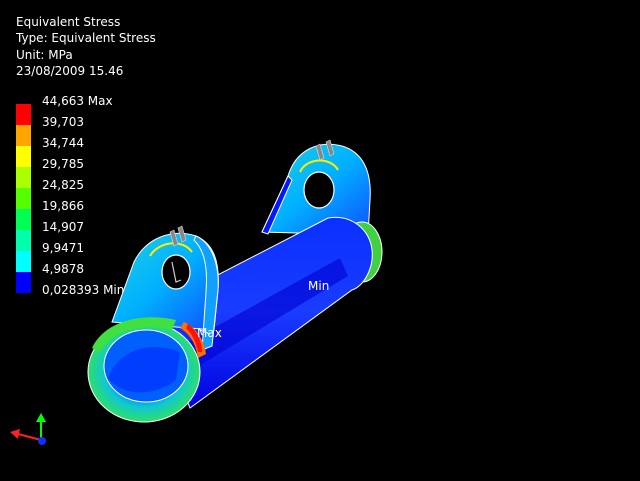 The height and width of the screenshot is (481, 640). What do you see at coordinates (29, 437) in the screenshot?
I see `x-axis-icon` at bounding box center [29, 437].